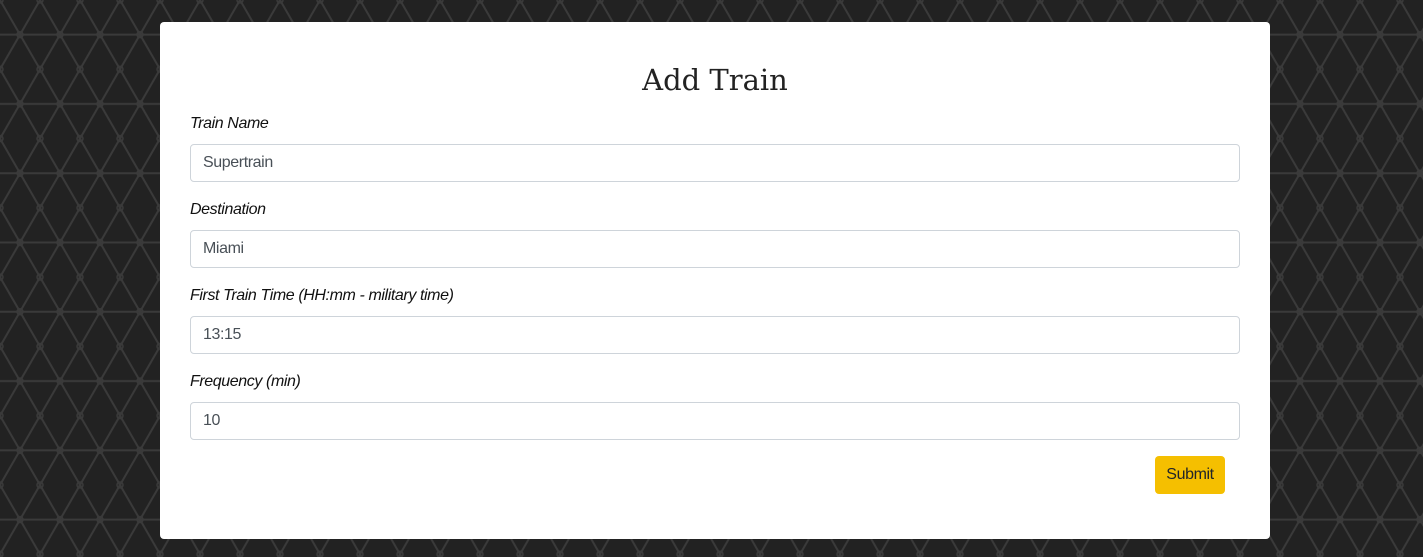  What do you see at coordinates (229, 123) in the screenshot?
I see `train-name-label: Train Name` at bounding box center [229, 123].